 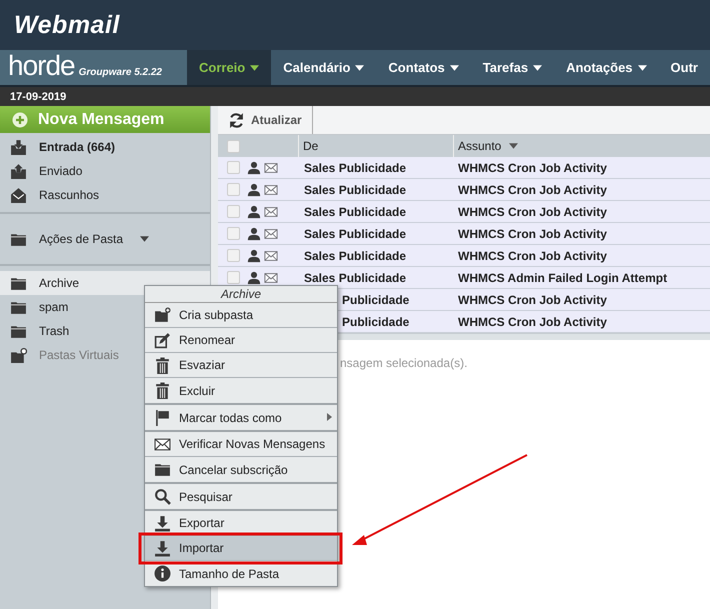 I want to click on menu-item: Cria subpasta, so click(x=241, y=315).